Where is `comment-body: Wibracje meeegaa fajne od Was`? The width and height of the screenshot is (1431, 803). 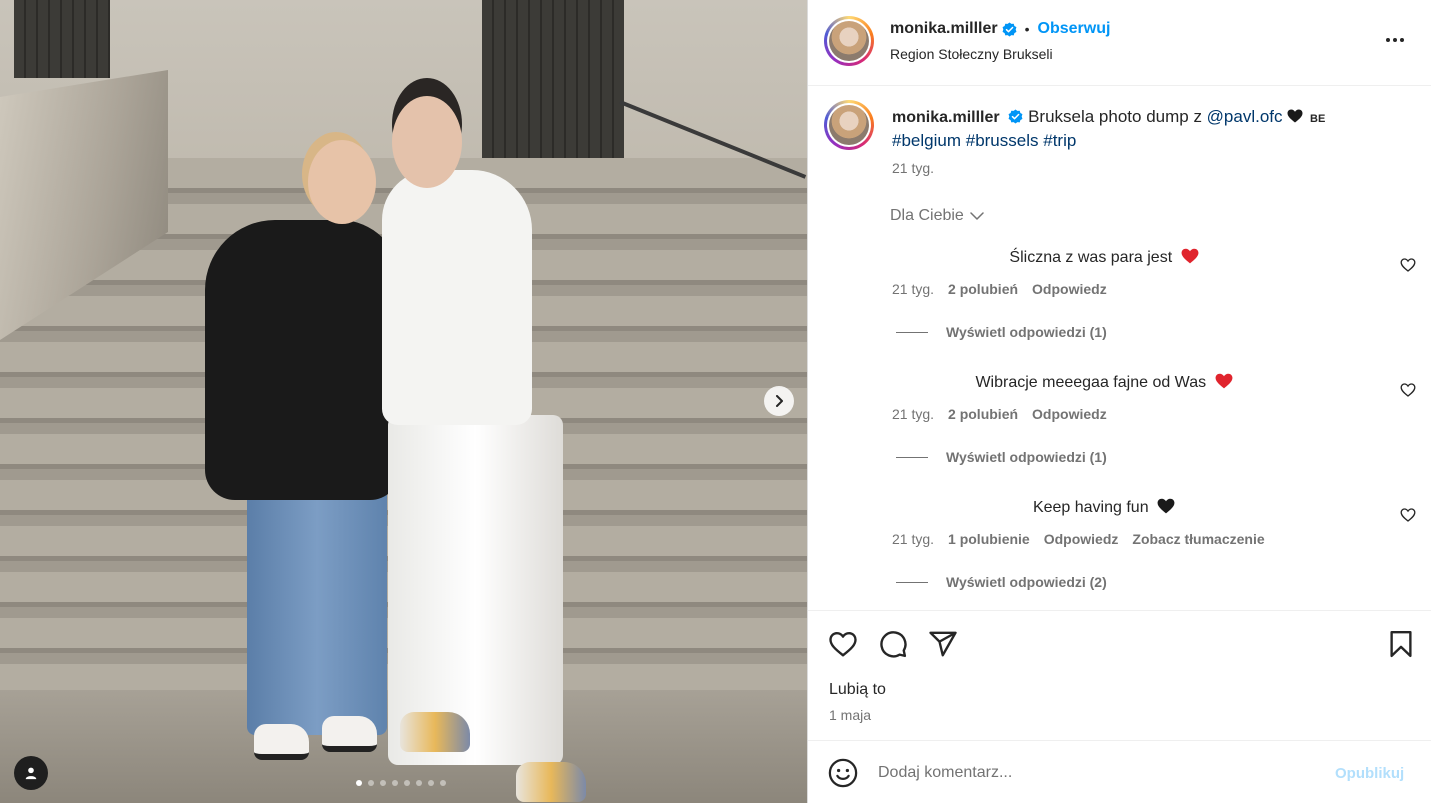 comment-body: Wibracje meeegaa fajne od Was is located at coordinates (1091, 382).